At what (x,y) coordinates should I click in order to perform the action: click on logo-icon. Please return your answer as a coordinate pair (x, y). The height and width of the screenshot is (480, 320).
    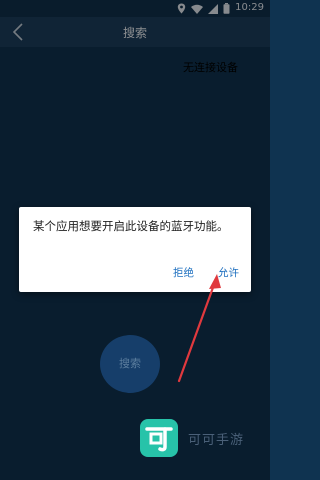
    Looking at the image, I should click on (159, 439).